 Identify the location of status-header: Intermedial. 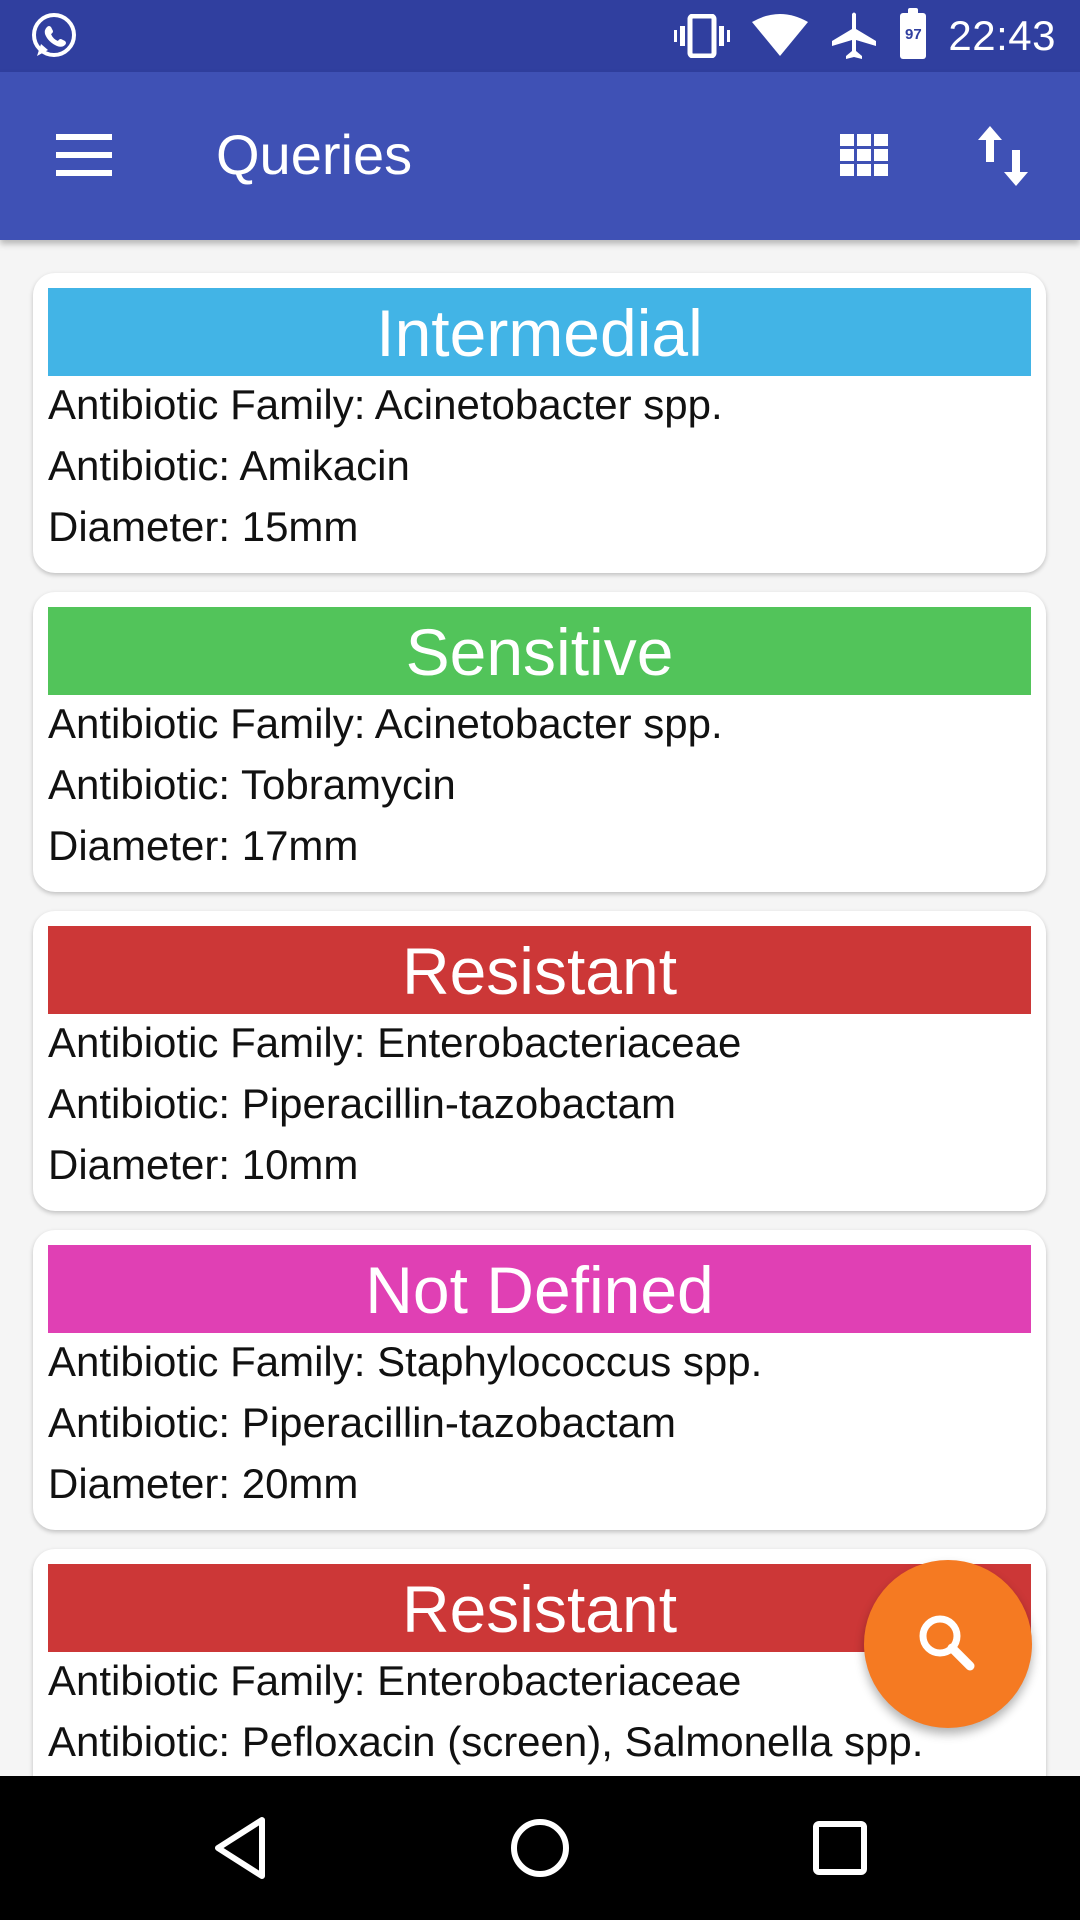
(539, 332).